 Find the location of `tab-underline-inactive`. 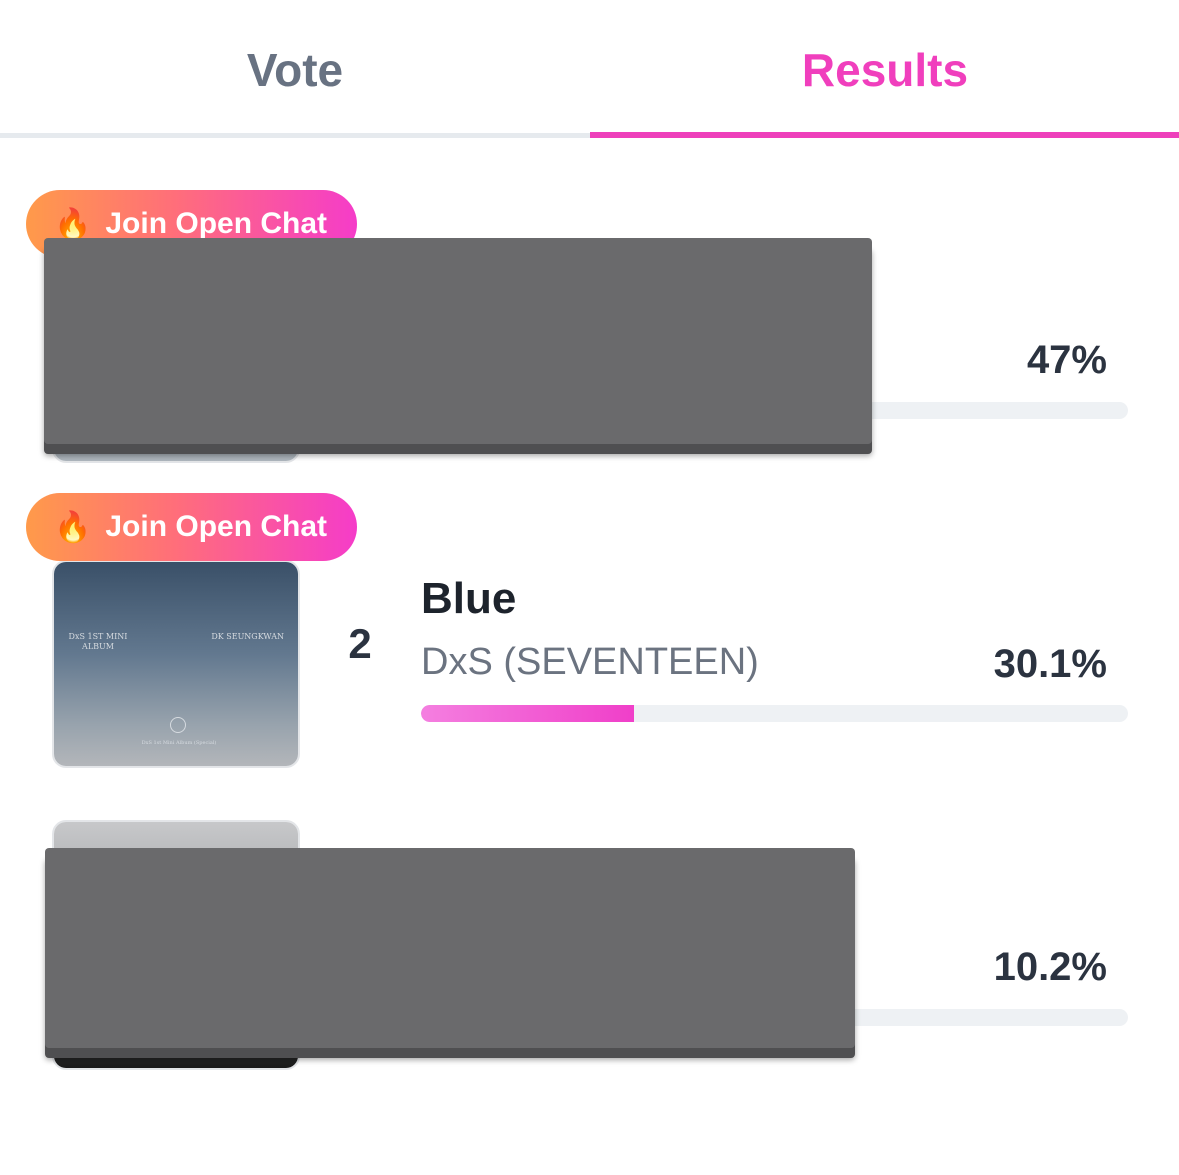

tab-underline-inactive is located at coordinates (295, 135).